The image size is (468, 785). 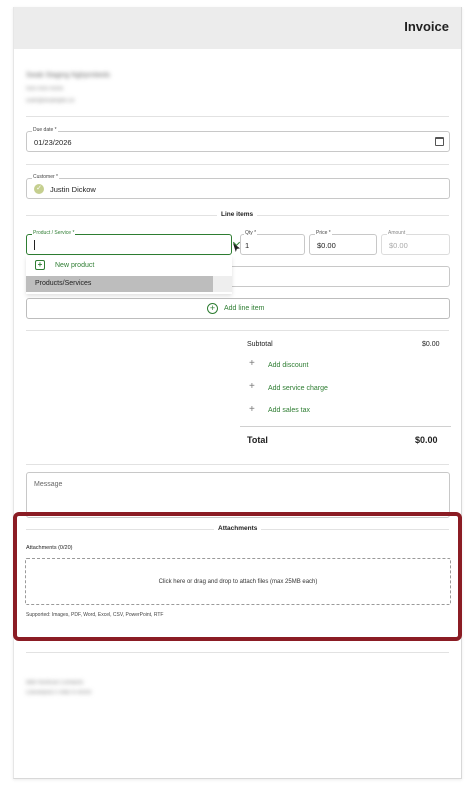 I want to click on add-sales-tax-button: Add sales tax, so click(x=289, y=410).